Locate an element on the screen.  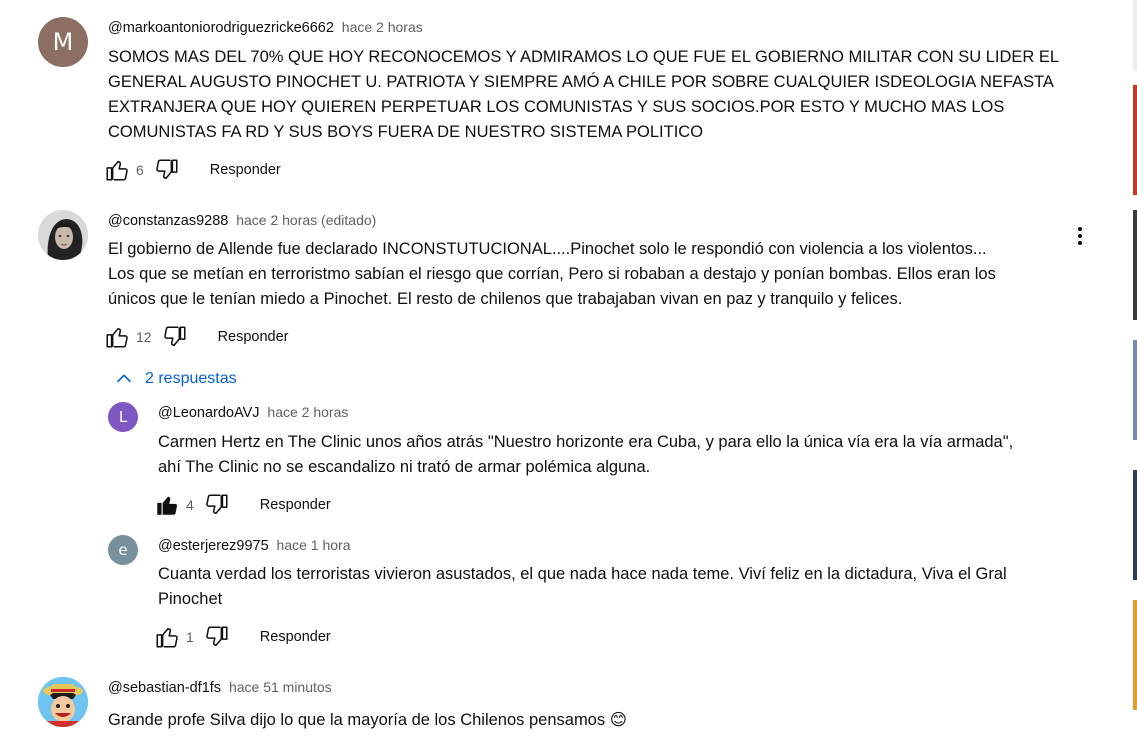
reply-timestamp: hace 2 horas is located at coordinates (307, 412).